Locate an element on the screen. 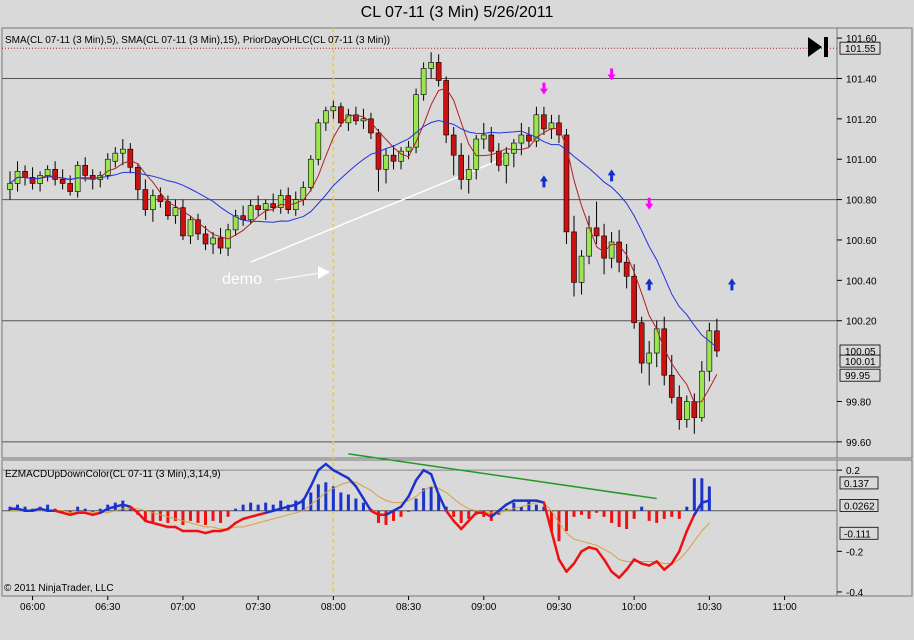  macd-tick-label: -0.4 is located at coordinates (855, 593).